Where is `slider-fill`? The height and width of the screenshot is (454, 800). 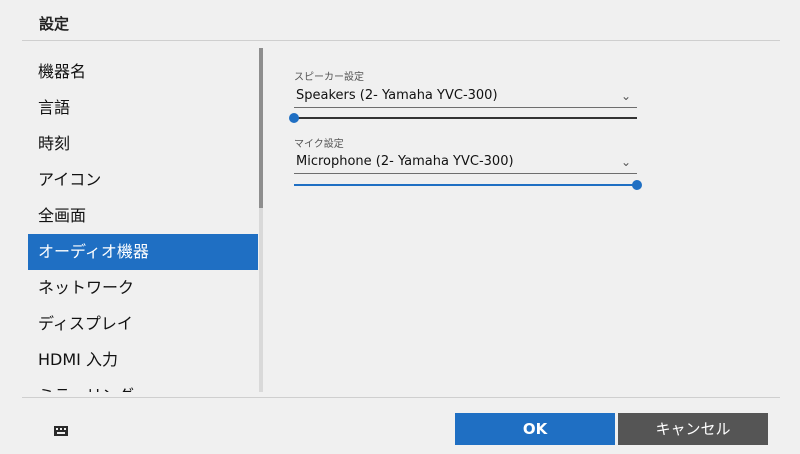
slider-fill is located at coordinates (465, 185).